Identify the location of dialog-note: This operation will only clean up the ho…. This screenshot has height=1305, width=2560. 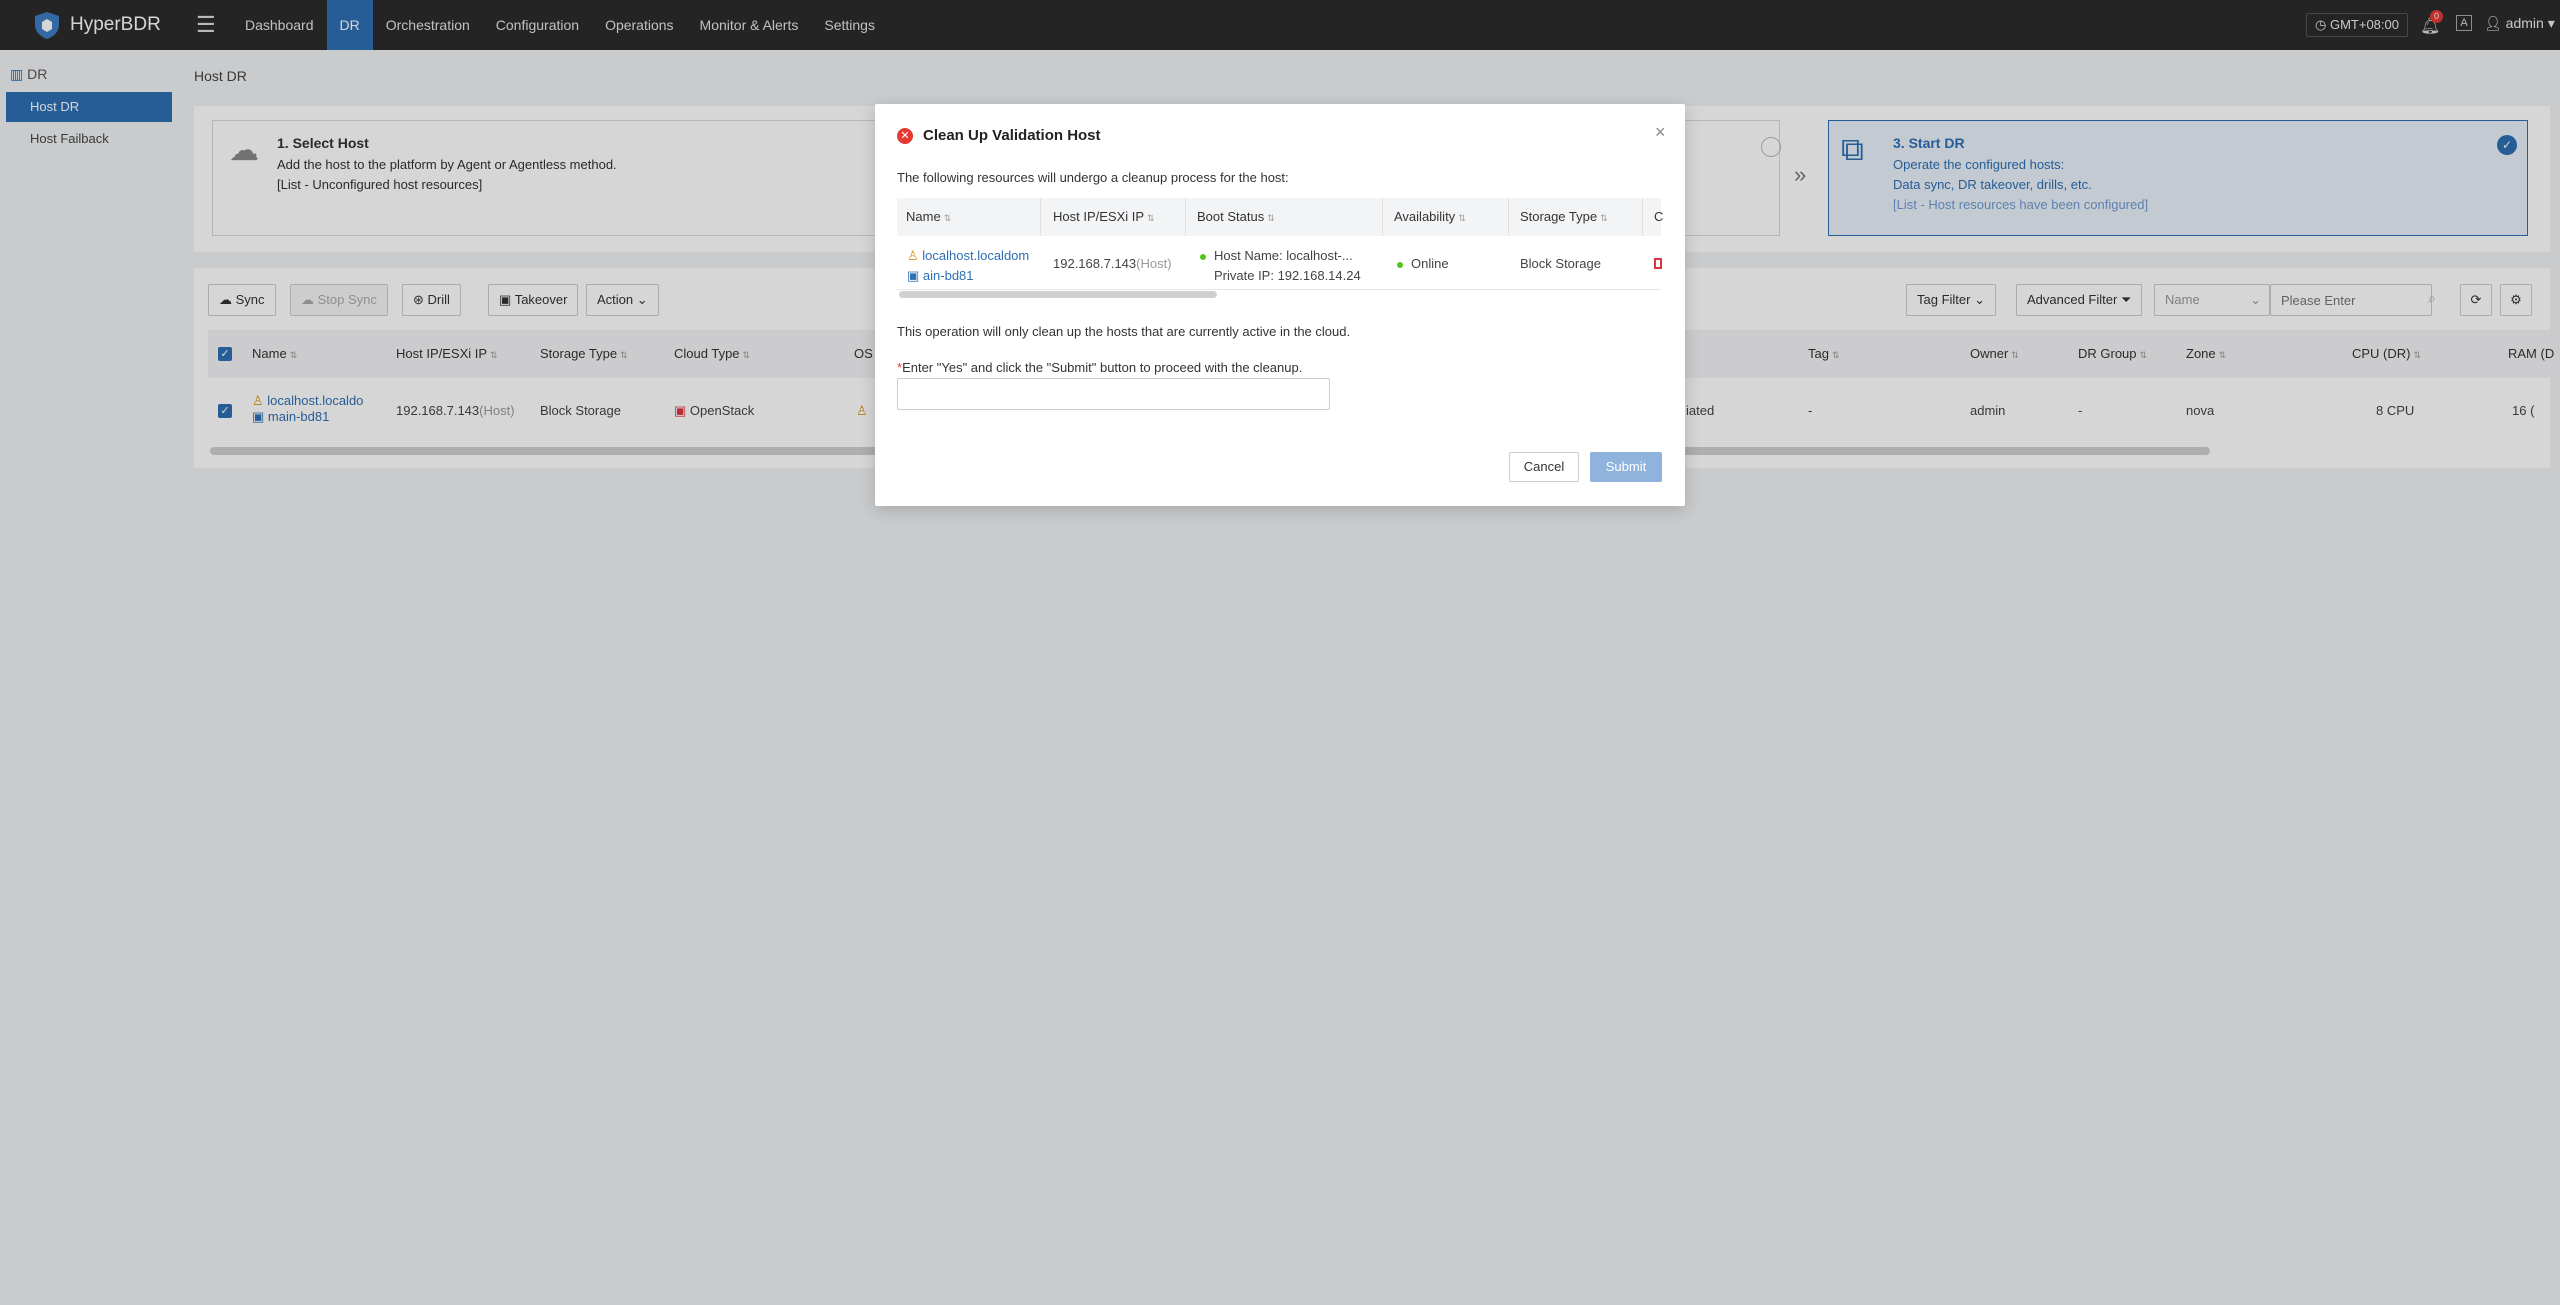
(1124, 331).